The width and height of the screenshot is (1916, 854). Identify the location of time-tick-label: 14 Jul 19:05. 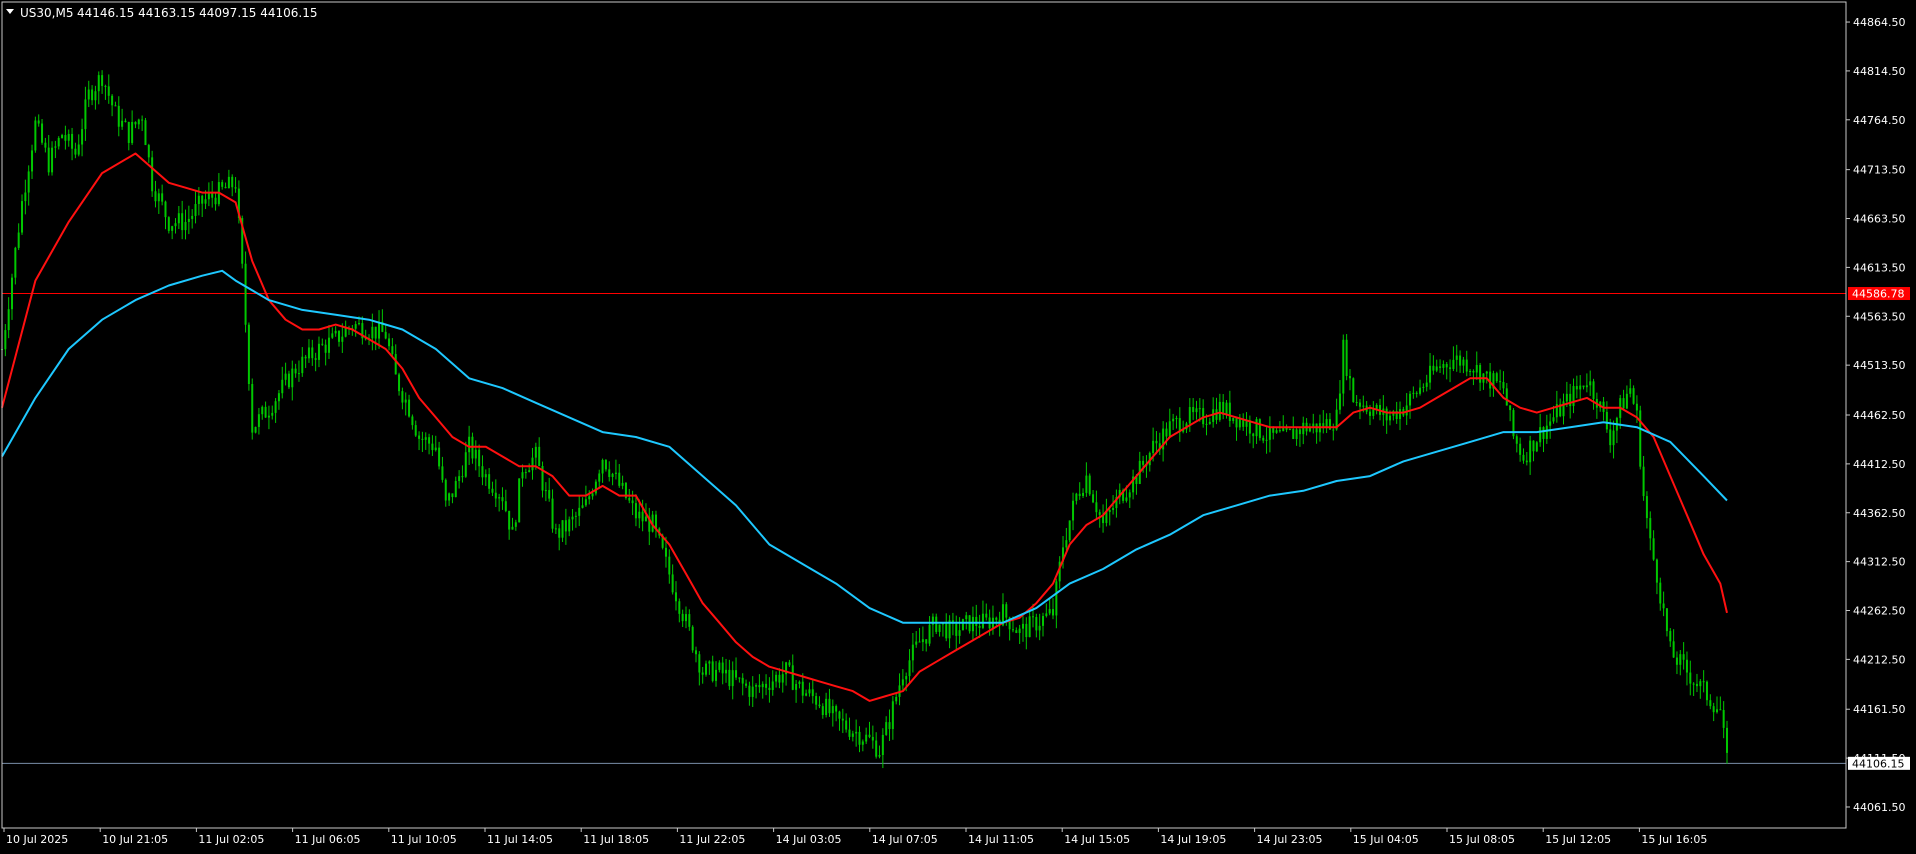
(1193, 839).